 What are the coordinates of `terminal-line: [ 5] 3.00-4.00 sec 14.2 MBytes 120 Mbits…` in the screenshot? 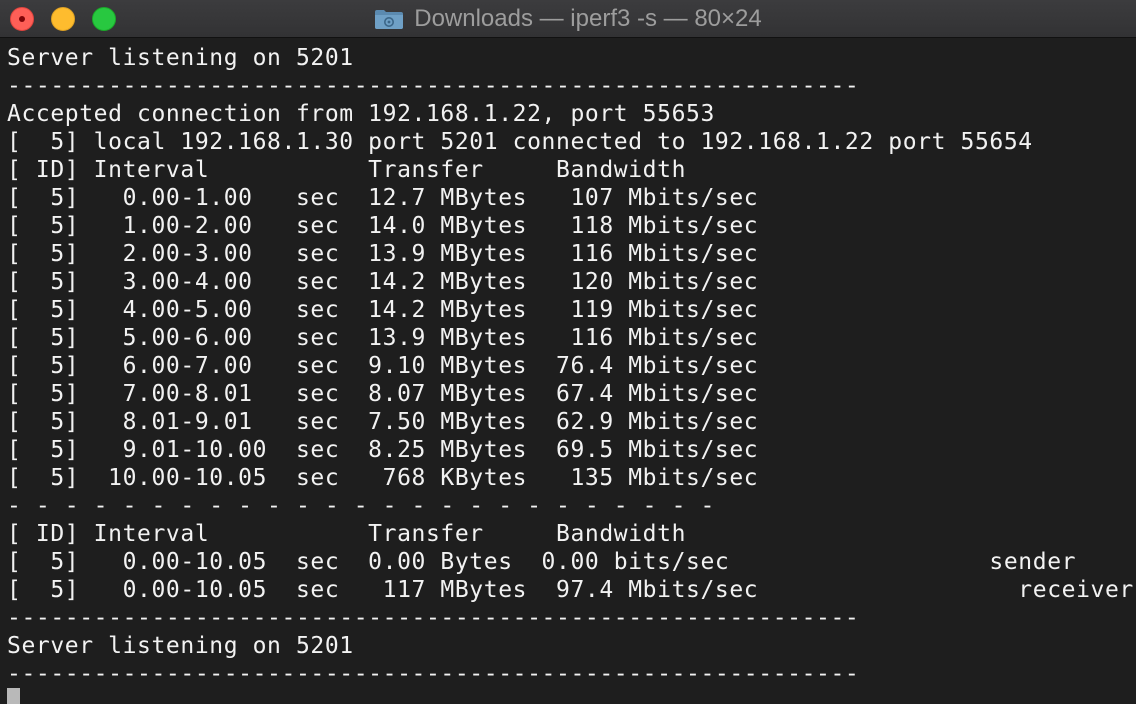 It's located at (383, 282).